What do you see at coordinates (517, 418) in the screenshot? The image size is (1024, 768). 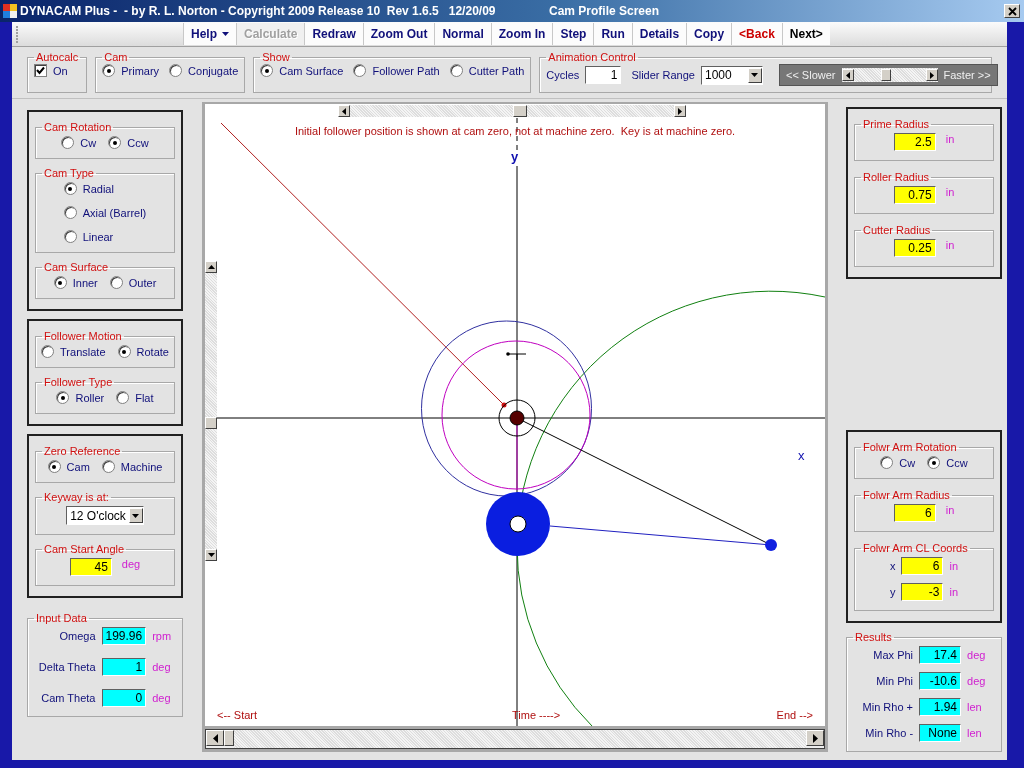 I see `cam-hub` at bounding box center [517, 418].